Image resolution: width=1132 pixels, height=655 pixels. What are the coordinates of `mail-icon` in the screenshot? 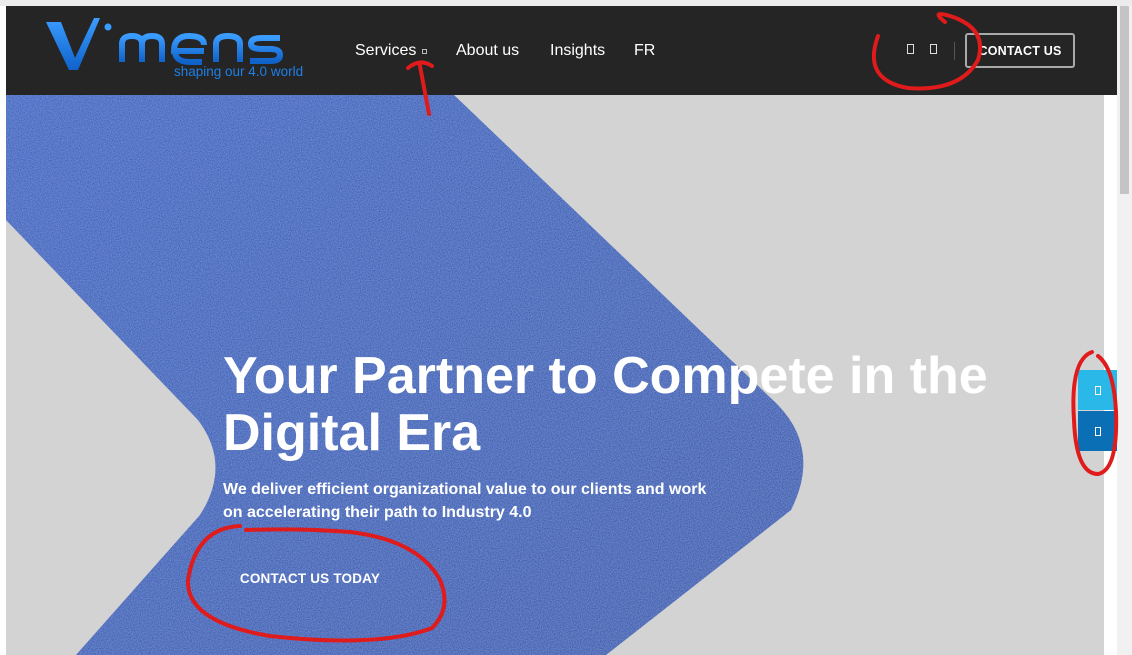 It's located at (1097, 431).